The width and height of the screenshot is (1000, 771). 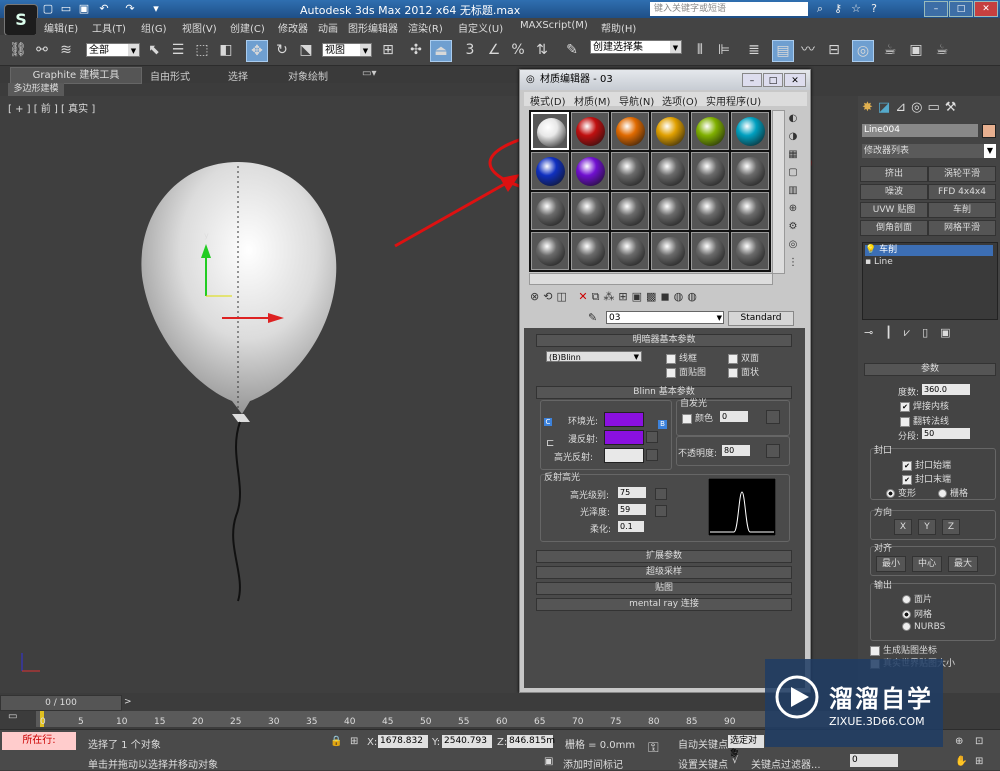 I want to click on flip-normals-checkbox: 翻转法线, so click(x=924, y=420).